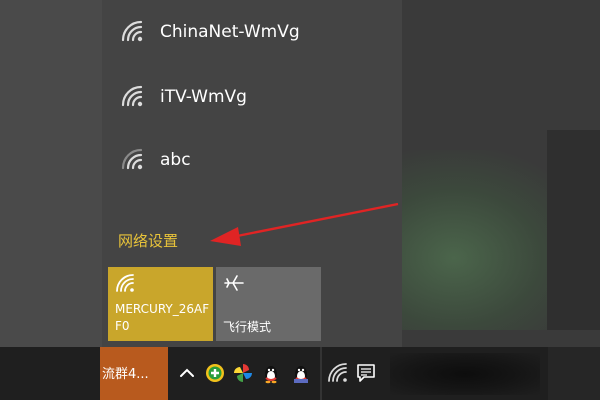 The height and width of the screenshot is (400, 600). Describe the element at coordinates (234, 283) in the screenshot. I see `airplane-icon` at that location.